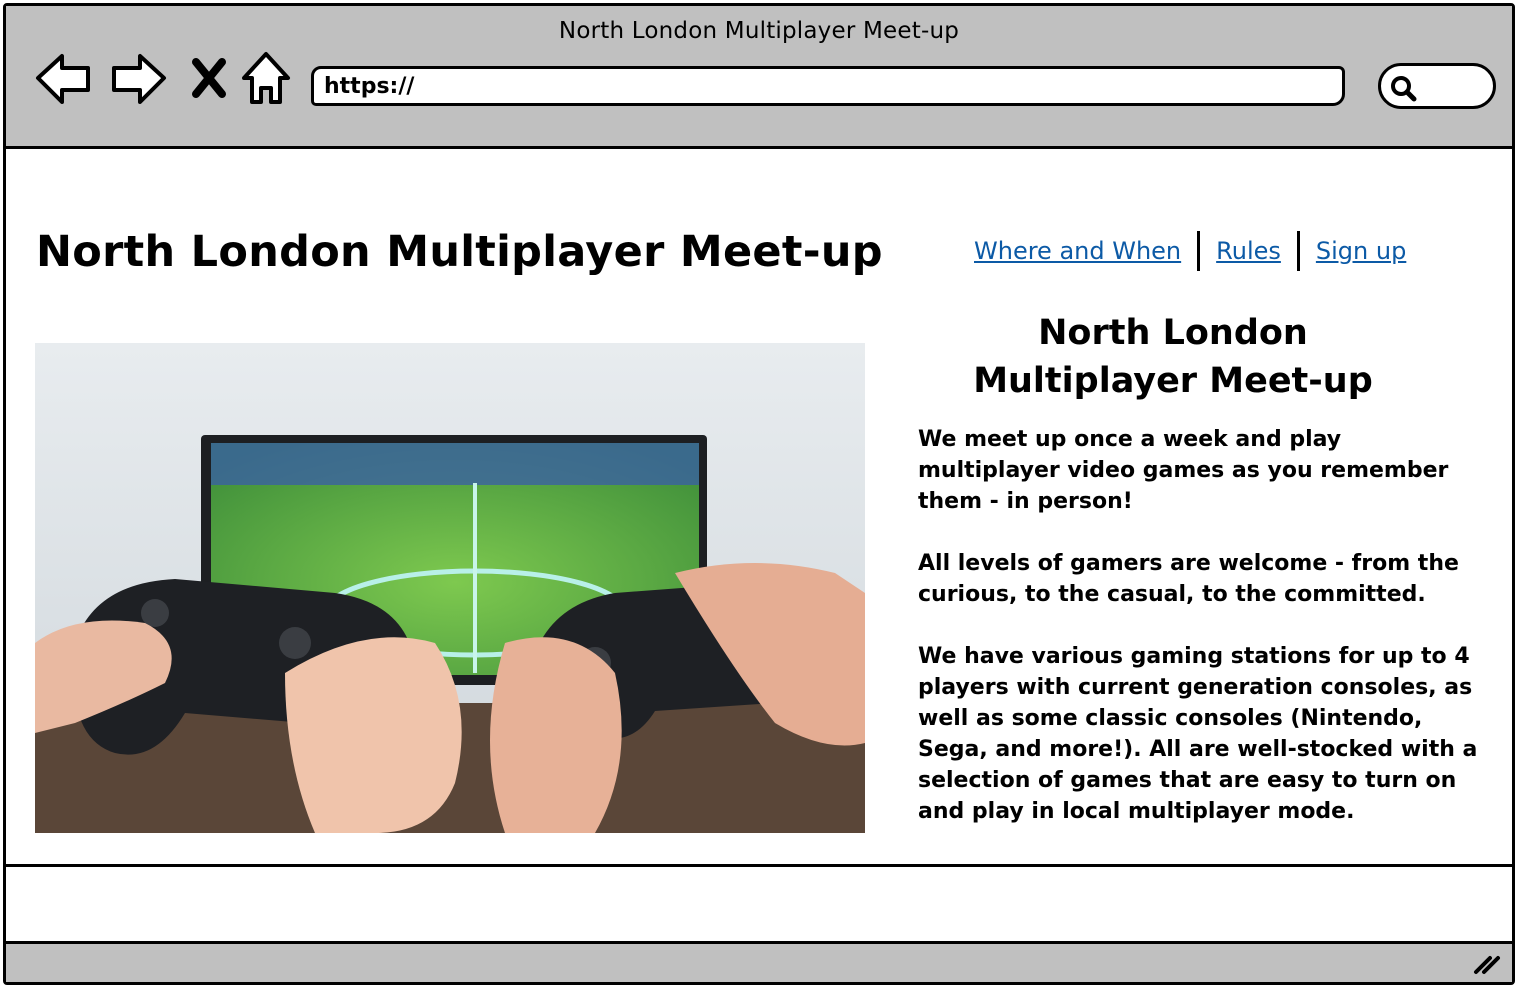 This screenshot has height=990, width=1520. Describe the element at coordinates (209, 78) in the screenshot. I see `close-icon` at that location.